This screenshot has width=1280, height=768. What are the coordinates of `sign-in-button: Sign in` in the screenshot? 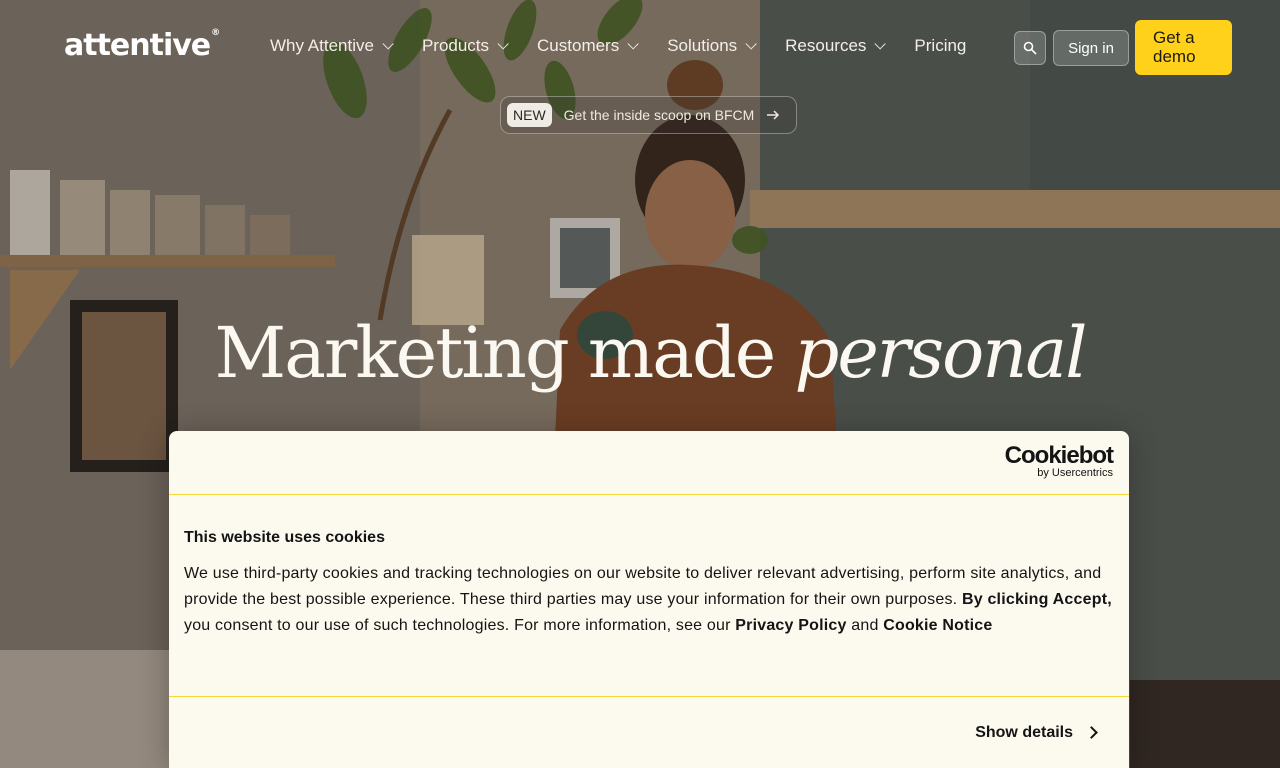 It's located at (1091, 48).